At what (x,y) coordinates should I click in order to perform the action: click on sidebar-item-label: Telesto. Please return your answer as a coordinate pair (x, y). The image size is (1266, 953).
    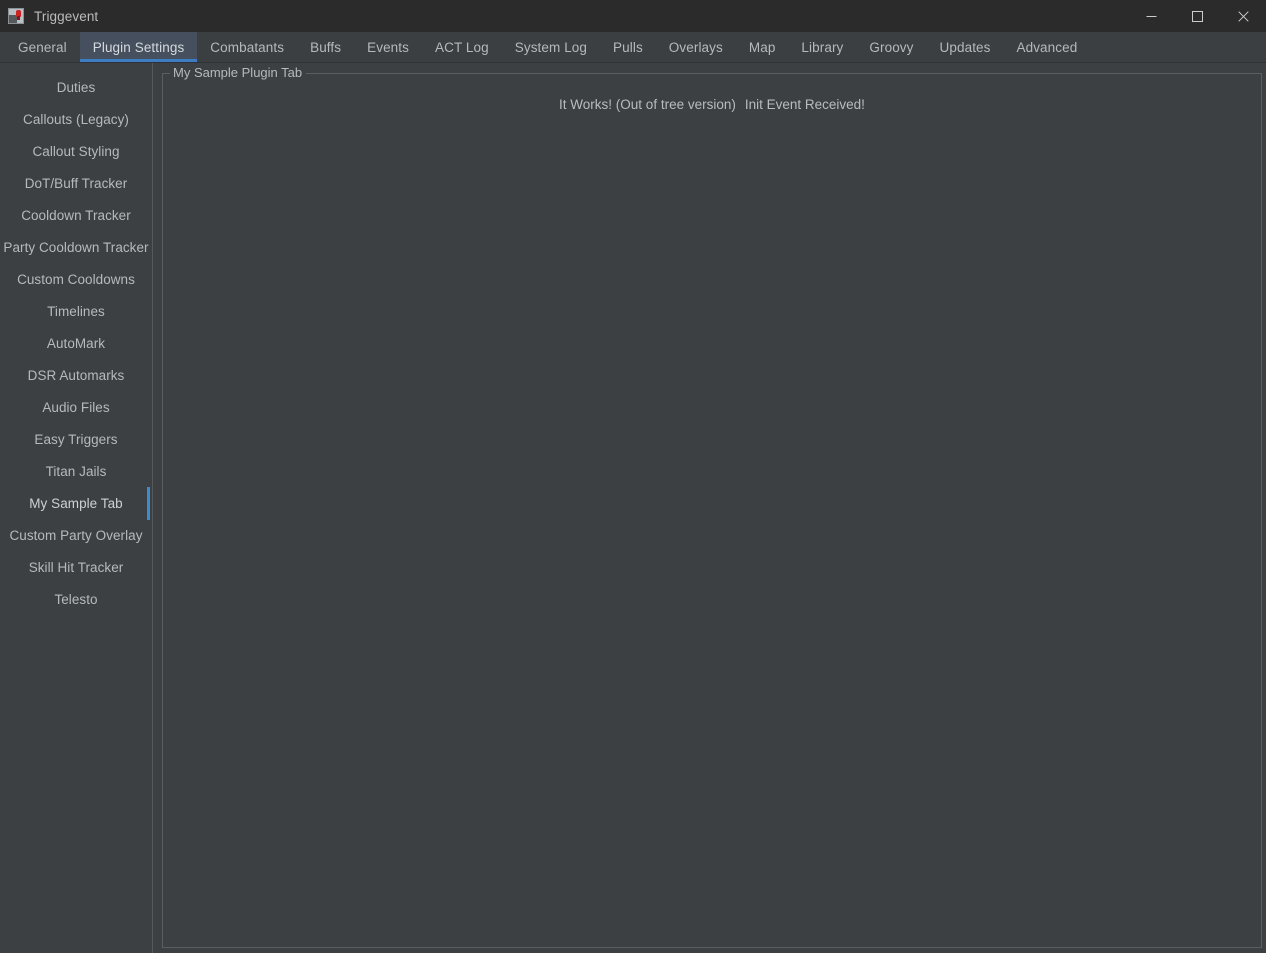
    Looking at the image, I should click on (76, 599).